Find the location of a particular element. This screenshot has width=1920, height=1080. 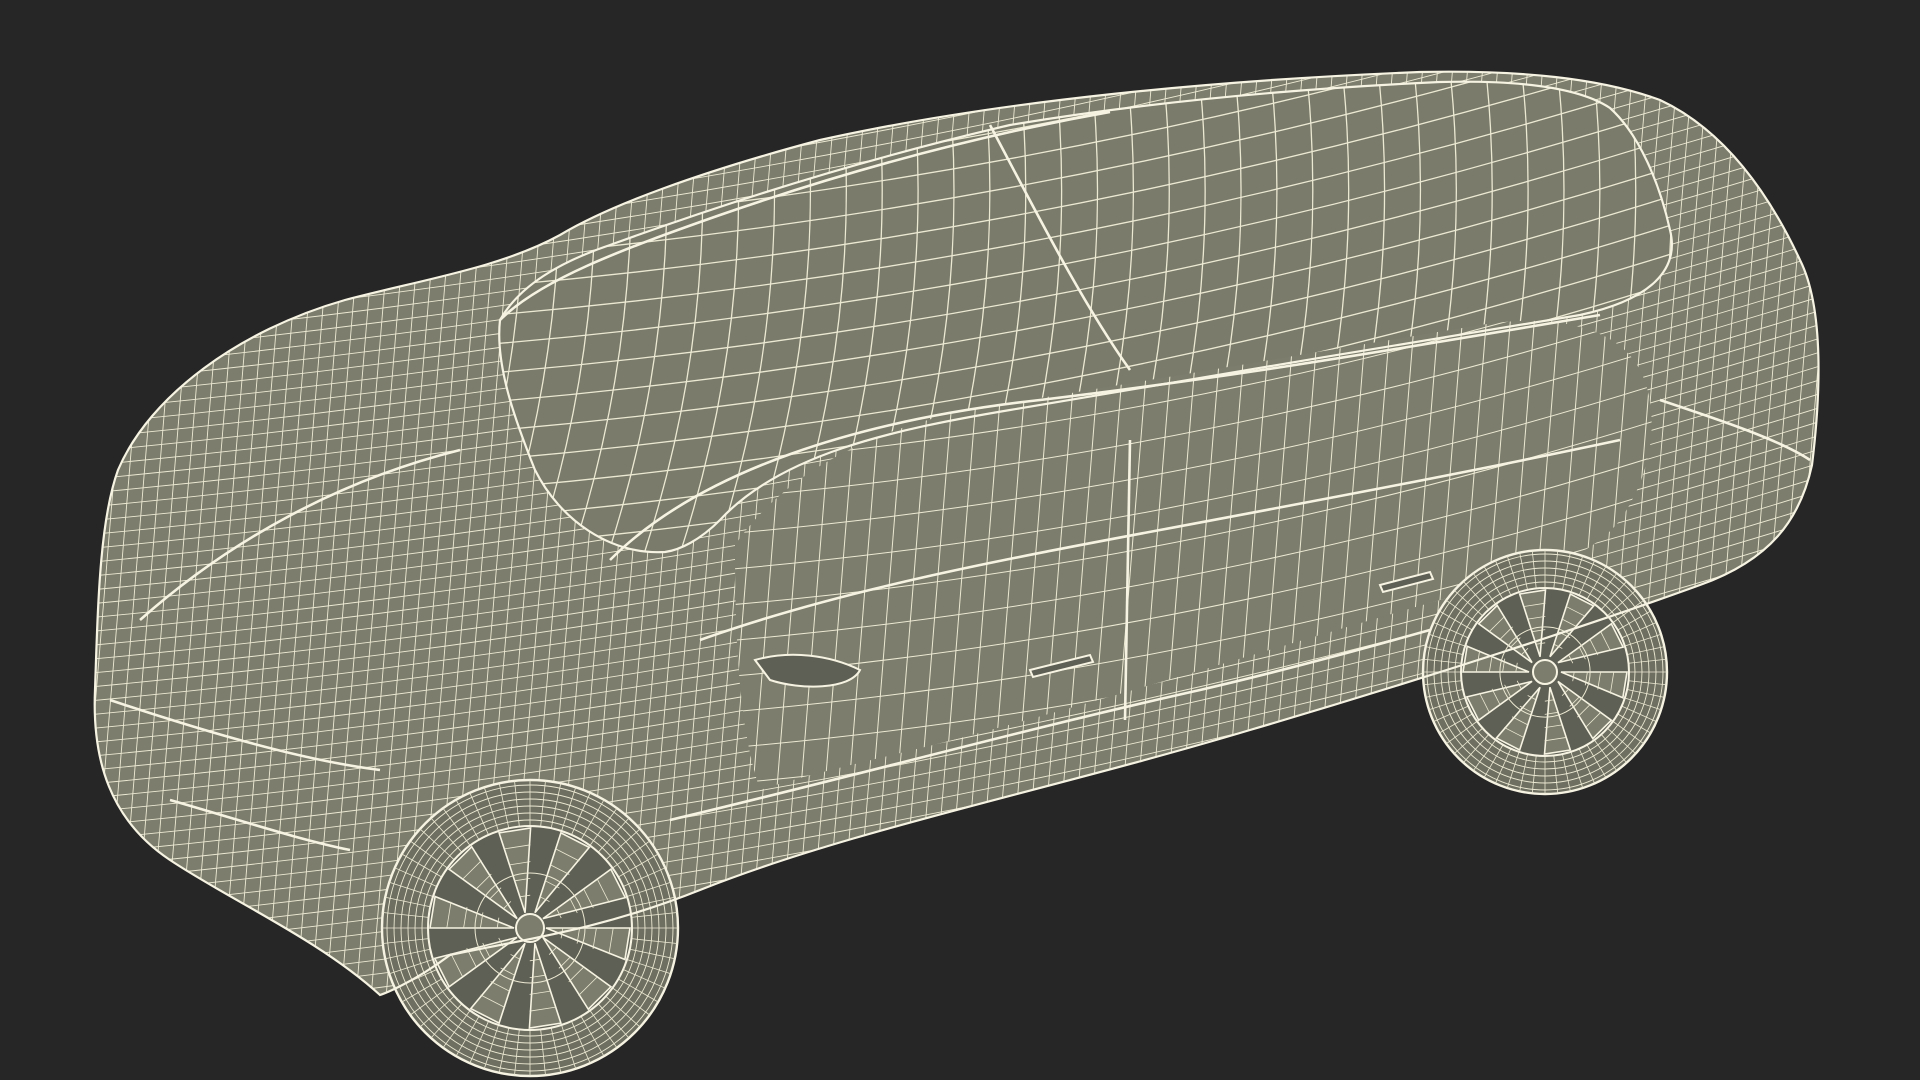

rear-hub is located at coordinates (1545, 672).